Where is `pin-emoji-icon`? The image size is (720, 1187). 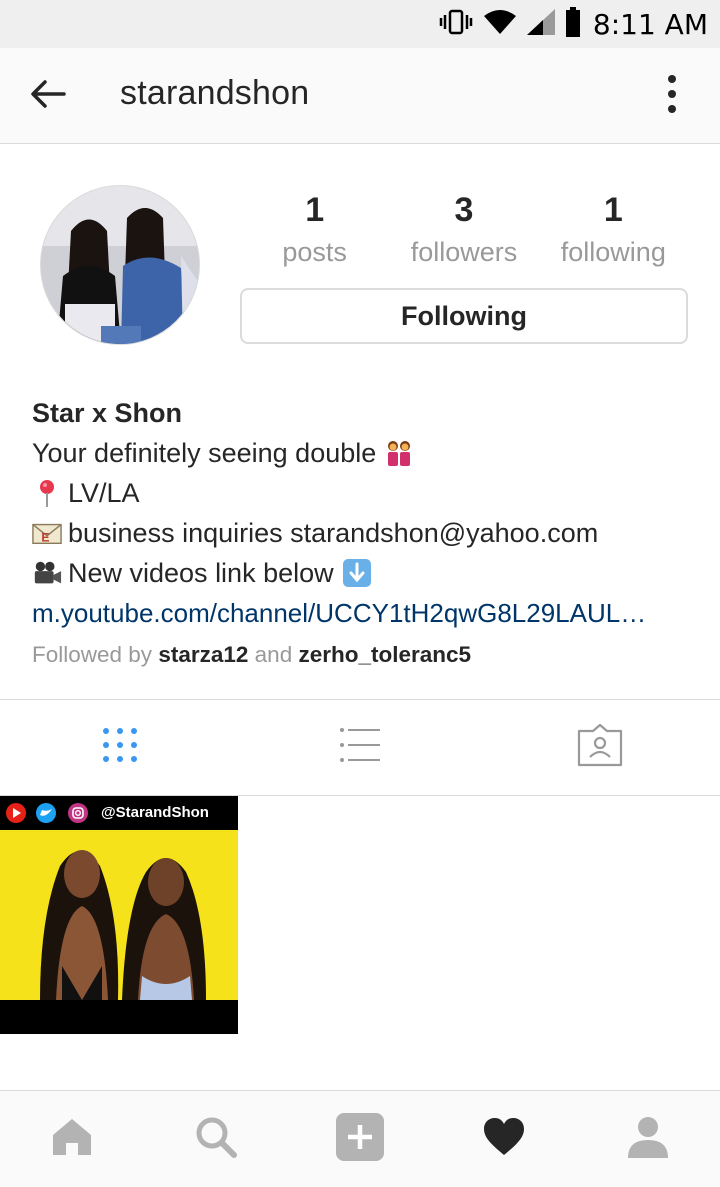 pin-emoji-icon is located at coordinates (47, 493).